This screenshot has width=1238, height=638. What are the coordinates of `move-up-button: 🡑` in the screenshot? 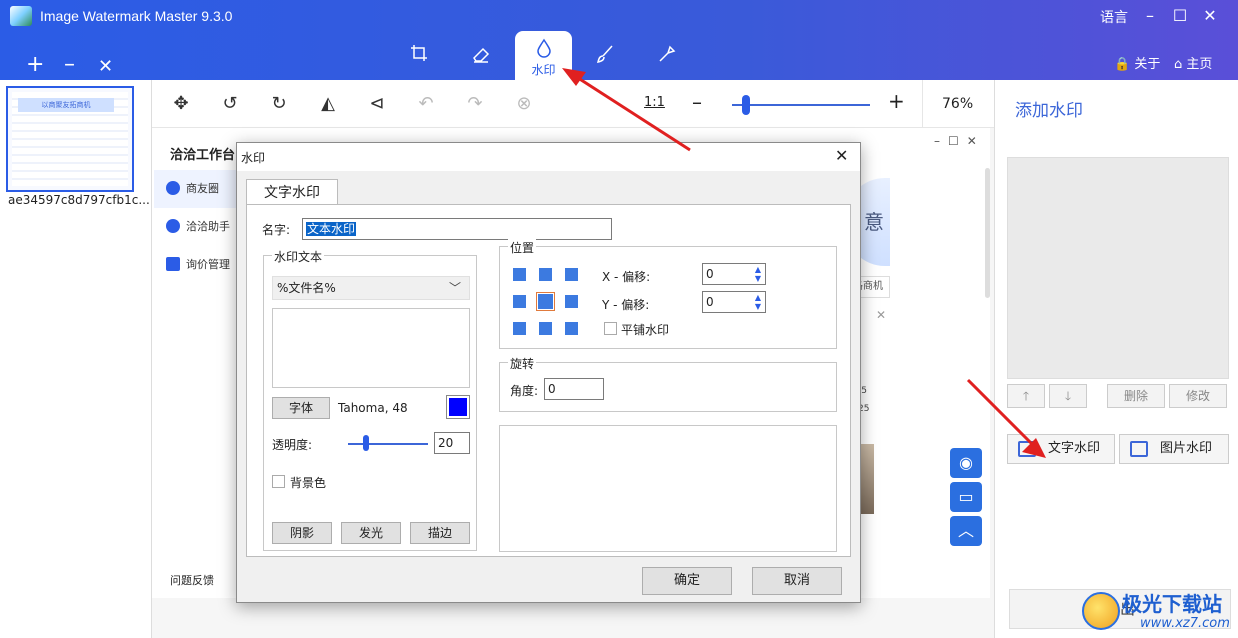 It's located at (1026, 396).